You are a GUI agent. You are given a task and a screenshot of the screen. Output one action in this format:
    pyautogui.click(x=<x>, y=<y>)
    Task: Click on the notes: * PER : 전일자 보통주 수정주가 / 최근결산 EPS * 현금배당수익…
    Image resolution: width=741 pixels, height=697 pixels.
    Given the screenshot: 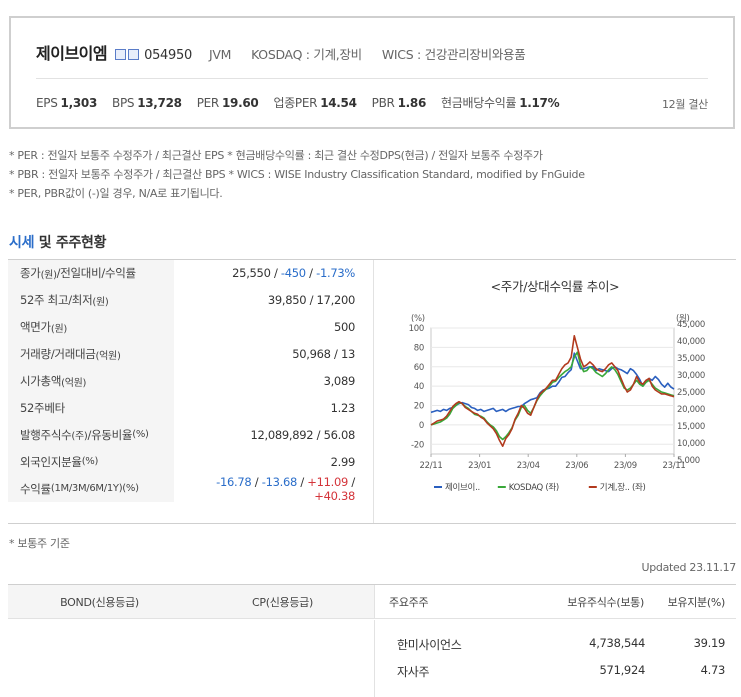 What is the action you would take?
    pyautogui.click(x=297, y=174)
    